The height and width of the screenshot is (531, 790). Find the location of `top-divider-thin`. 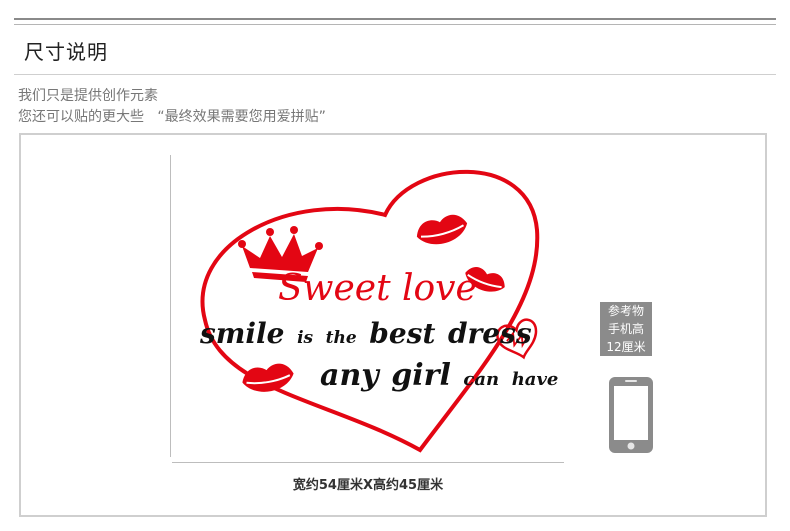

top-divider-thin is located at coordinates (395, 24).